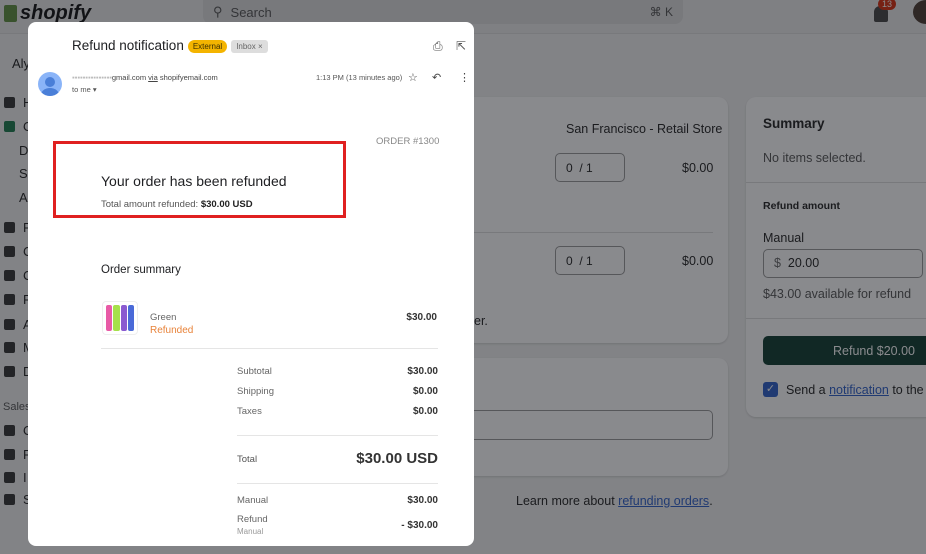  I want to click on star-icon: ☆, so click(413, 77).